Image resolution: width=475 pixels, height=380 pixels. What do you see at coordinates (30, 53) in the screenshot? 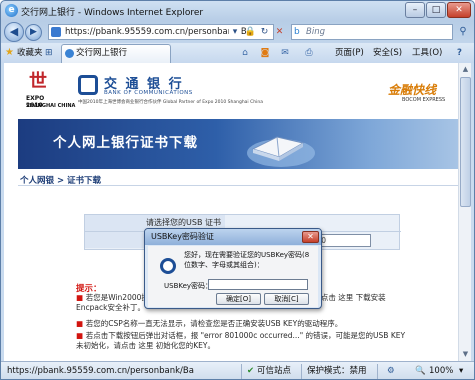
I see `favorites-label: 收藏夹` at bounding box center [30, 53].